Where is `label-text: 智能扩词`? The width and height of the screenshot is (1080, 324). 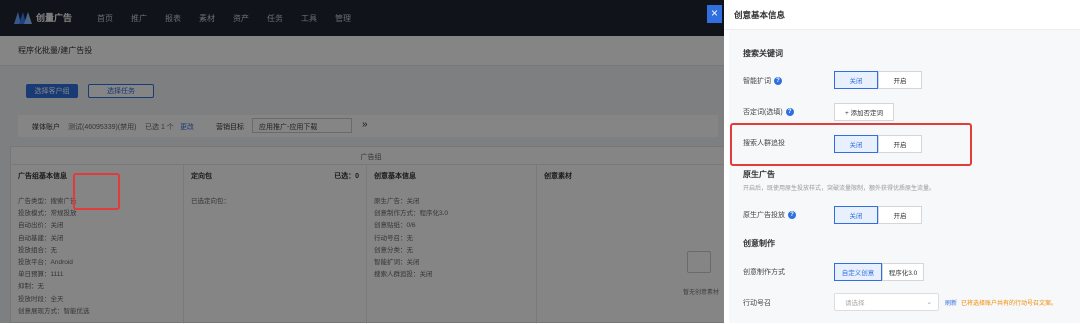
label-text: 智能扩词 is located at coordinates (757, 81).